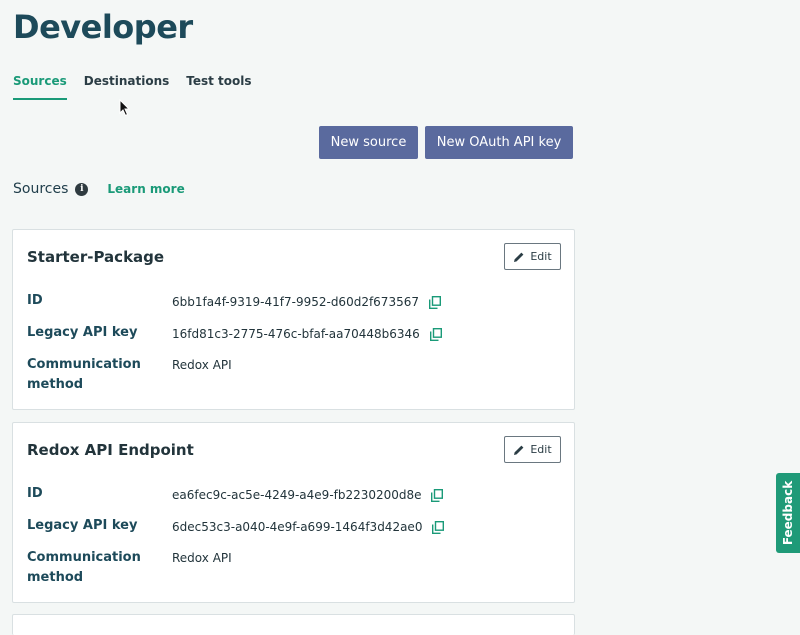 The width and height of the screenshot is (800, 635). Describe the element at coordinates (41, 189) in the screenshot. I see `section-title: Sources` at that location.